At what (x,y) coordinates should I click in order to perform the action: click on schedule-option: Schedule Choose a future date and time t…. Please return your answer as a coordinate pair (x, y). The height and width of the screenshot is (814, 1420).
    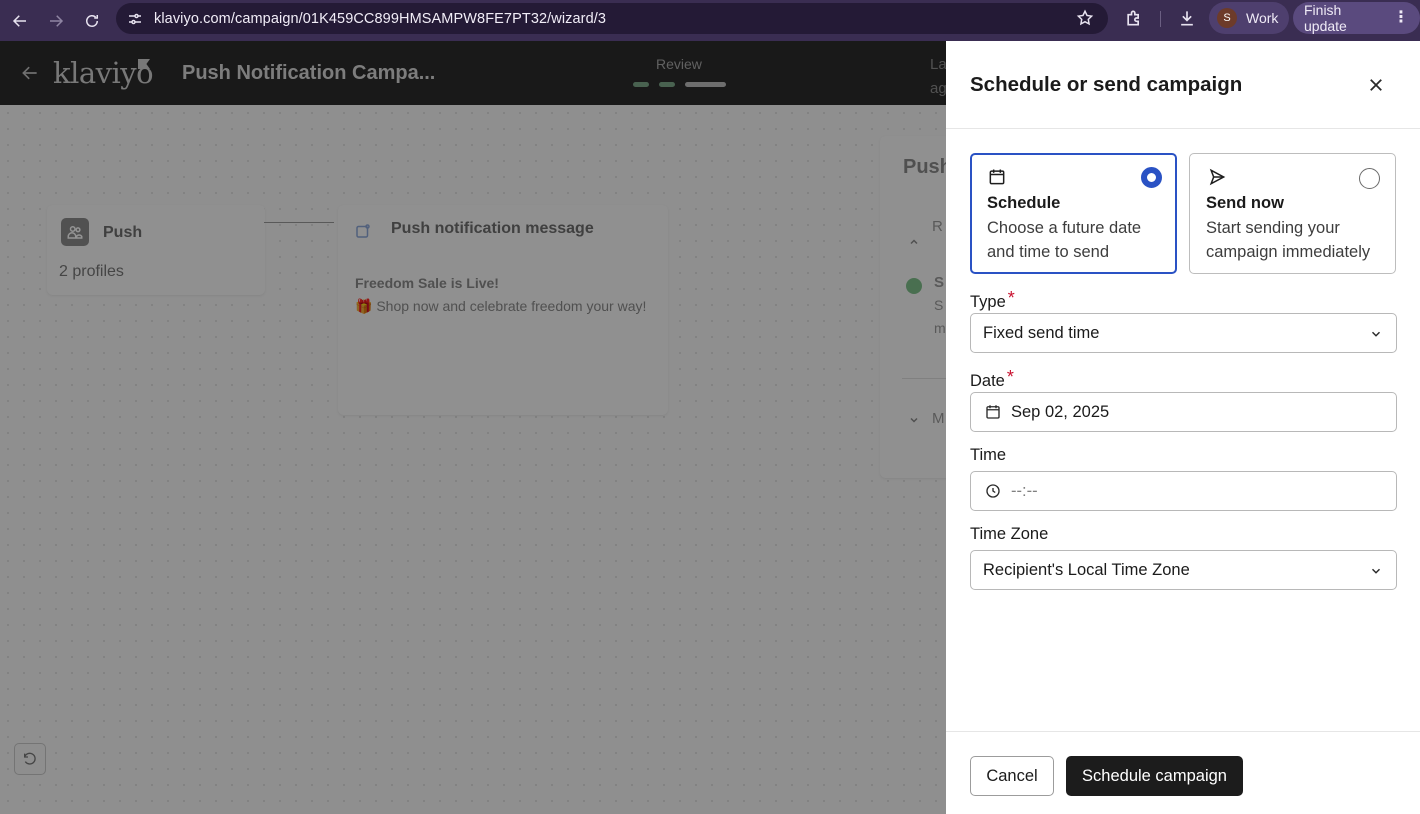
    Looking at the image, I should click on (1073, 213).